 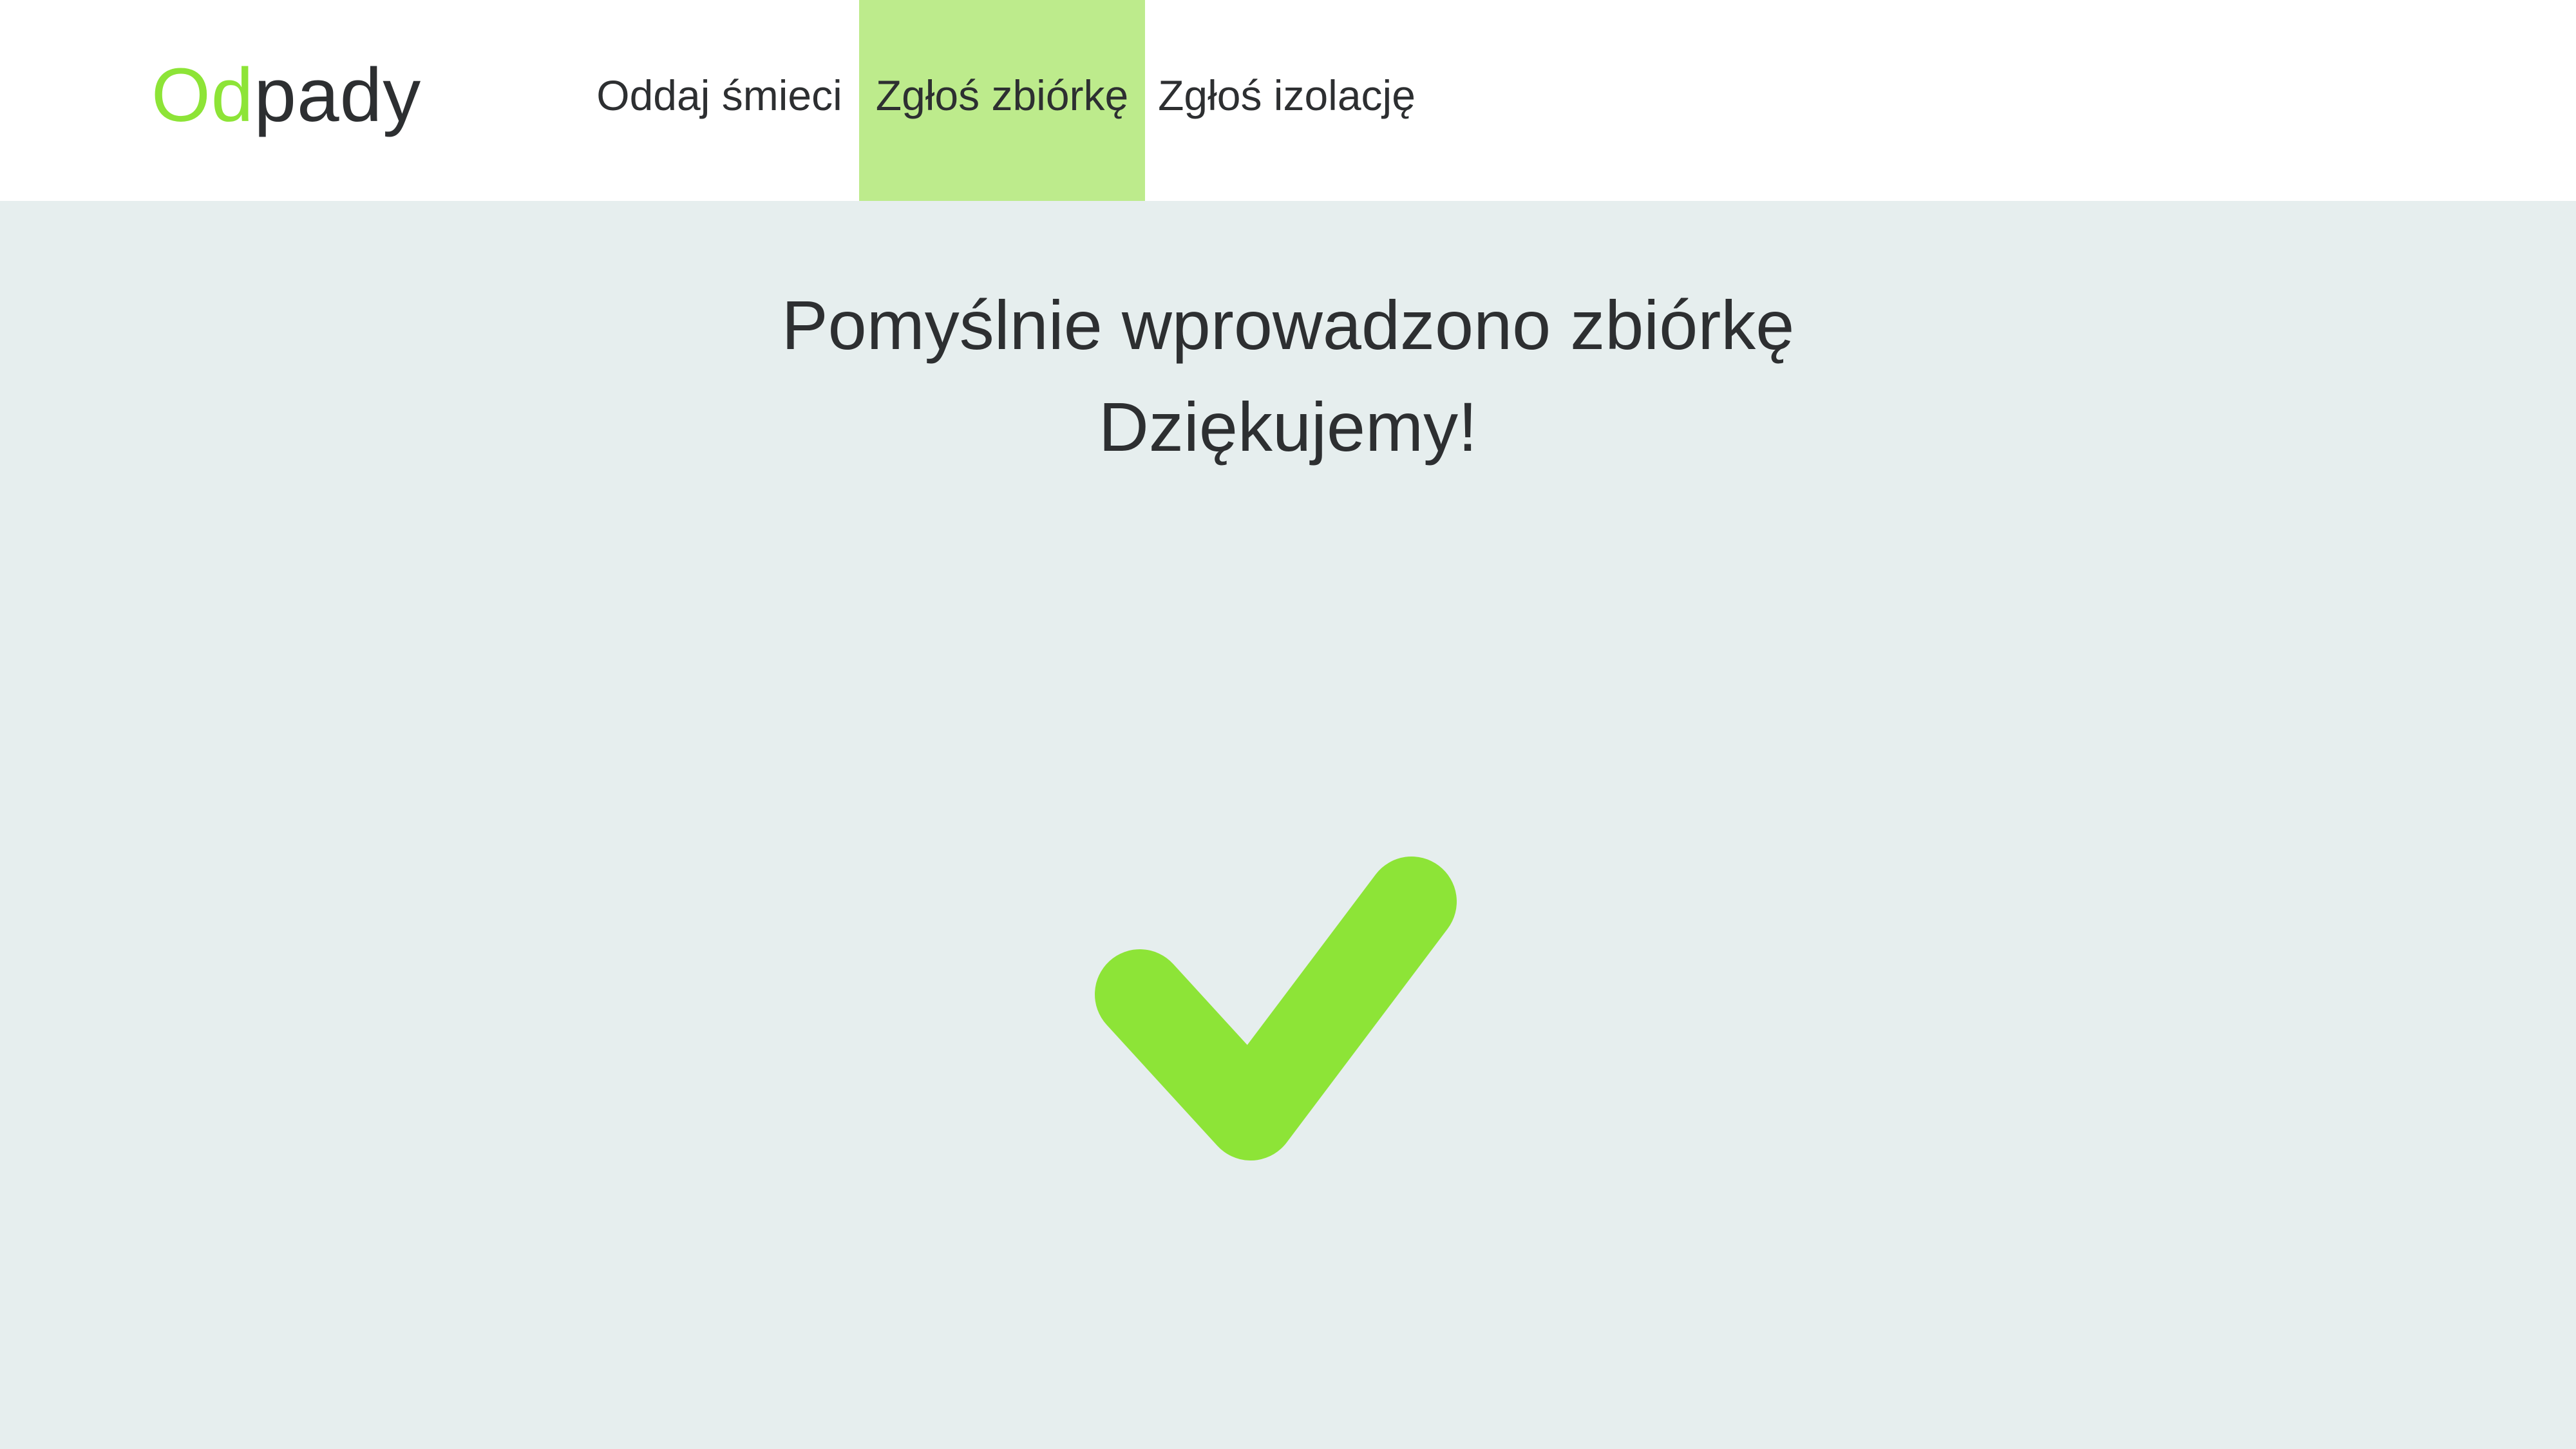 What do you see at coordinates (202, 96) in the screenshot?
I see `logo-accent-text: Od` at bounding box center [202, 96].